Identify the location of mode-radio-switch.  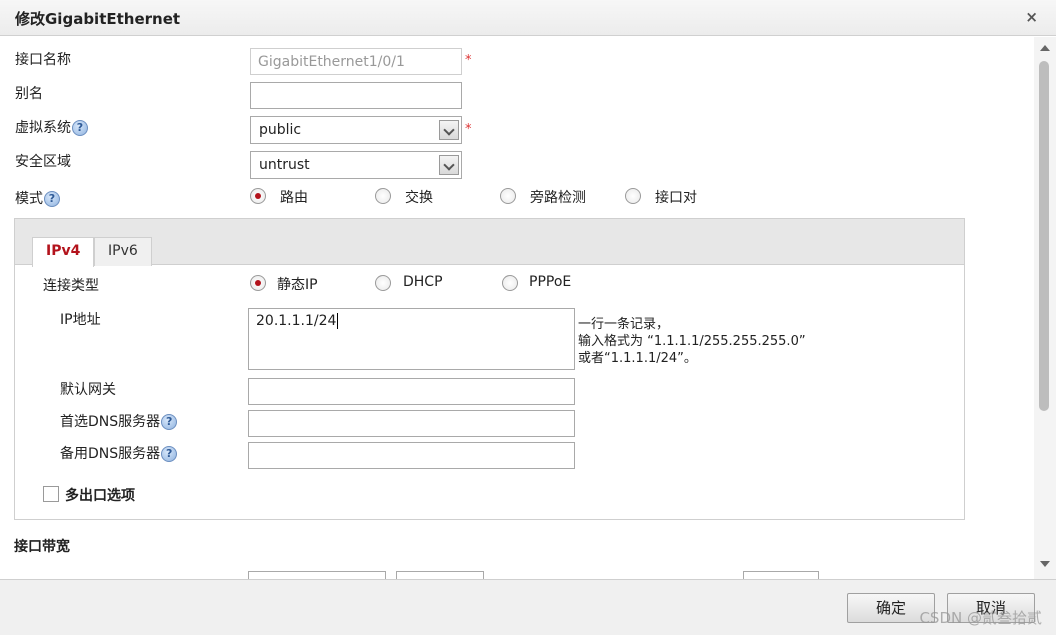
(383, 196).